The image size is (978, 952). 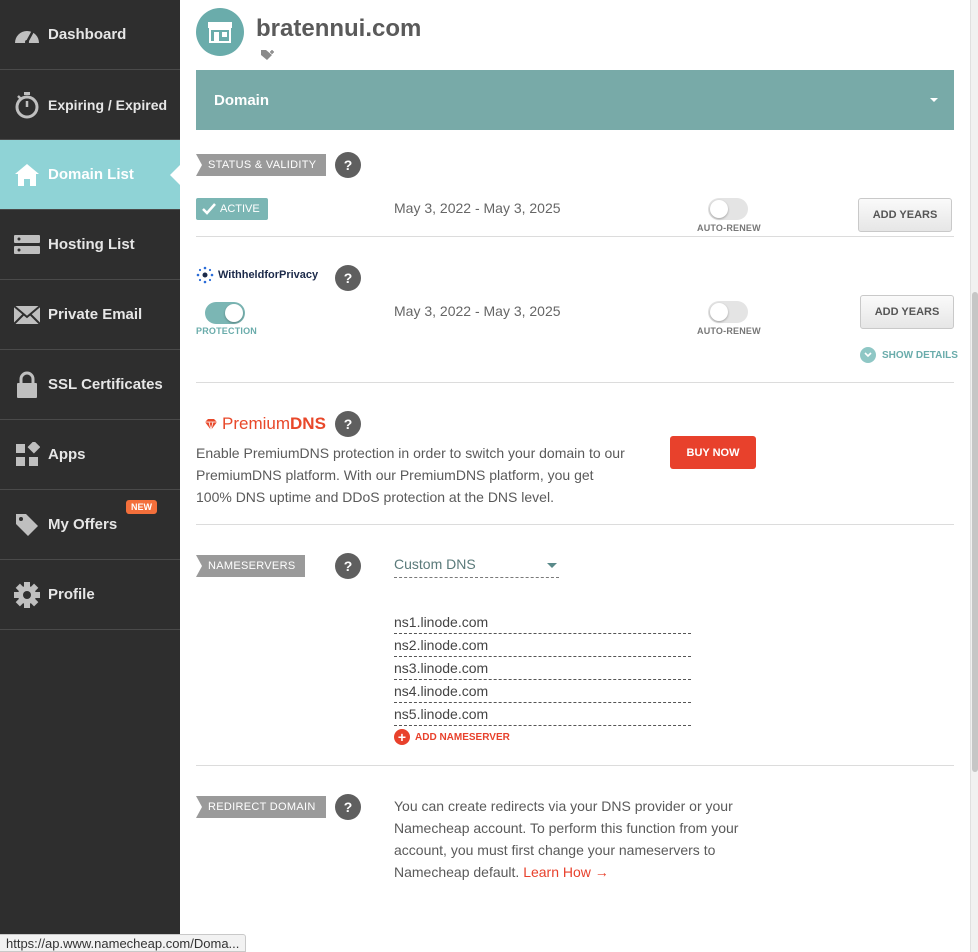 I want to click on sidebar-item-ssl: SSL Certificates, so click(x=90, y=385).